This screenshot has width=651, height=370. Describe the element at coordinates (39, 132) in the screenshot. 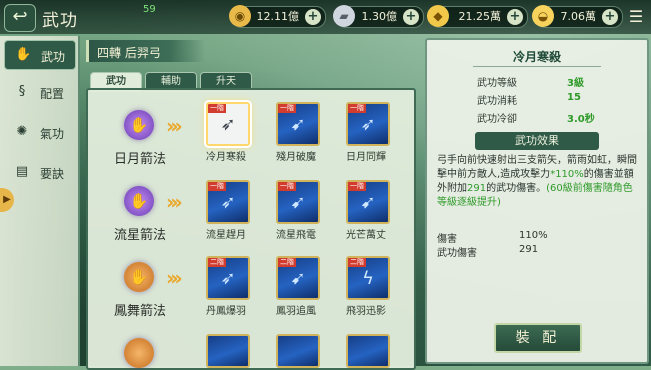

I see `sidebar-item-qigong: ✺ 氣功` at that location.